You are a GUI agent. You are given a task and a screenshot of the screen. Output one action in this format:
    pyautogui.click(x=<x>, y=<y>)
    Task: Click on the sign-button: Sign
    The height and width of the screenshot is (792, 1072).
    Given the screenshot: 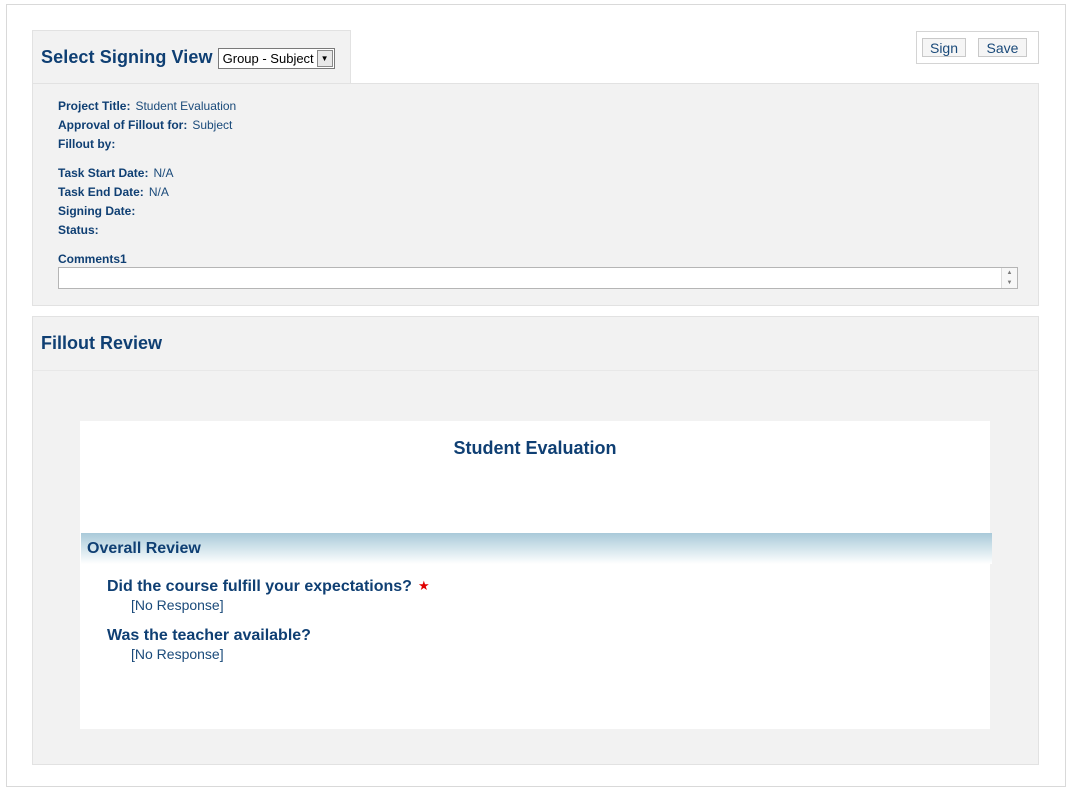 What is the action you would take?
    pyautogui.click(x=944, y=47)
    